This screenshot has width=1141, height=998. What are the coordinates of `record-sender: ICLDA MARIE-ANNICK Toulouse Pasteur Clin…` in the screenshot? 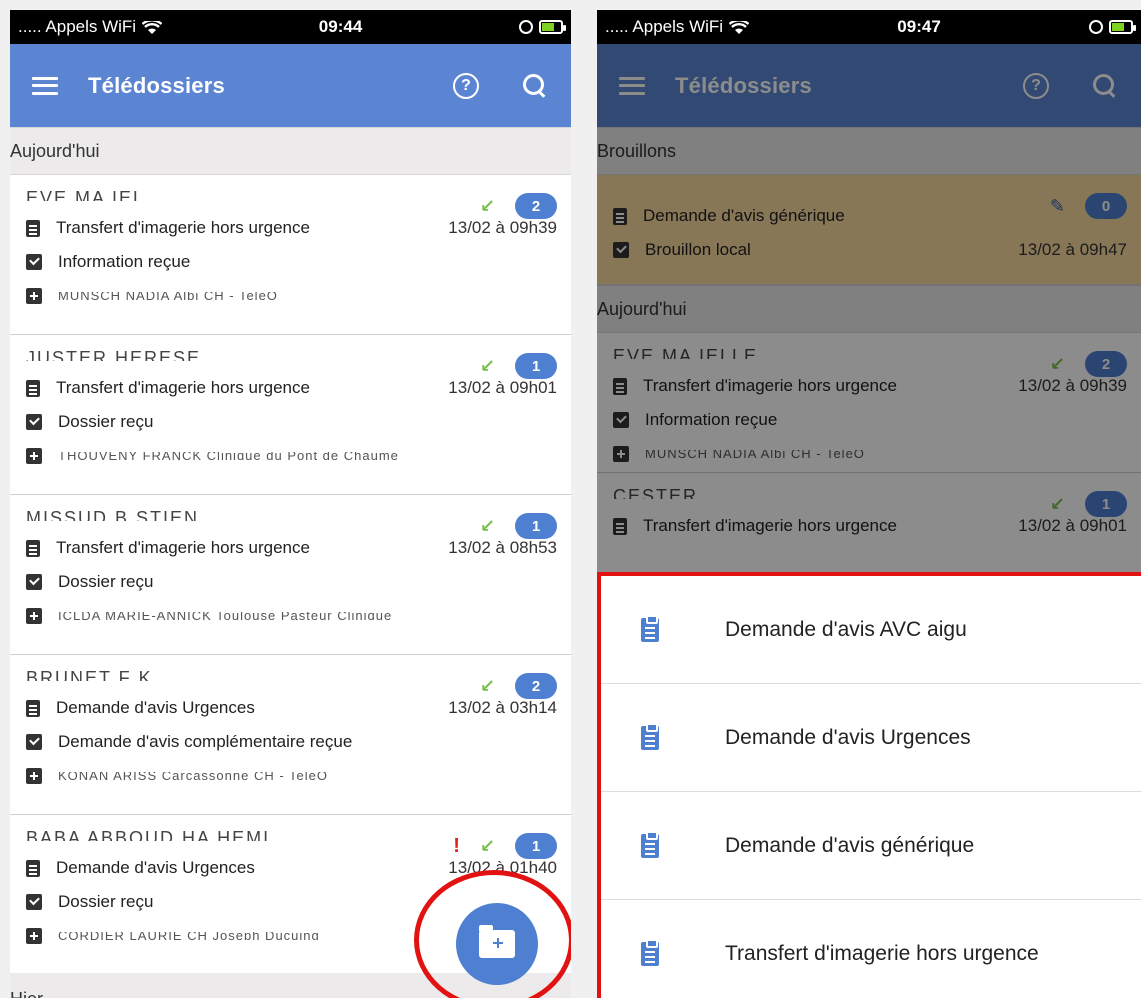 It's located at (225, 616).